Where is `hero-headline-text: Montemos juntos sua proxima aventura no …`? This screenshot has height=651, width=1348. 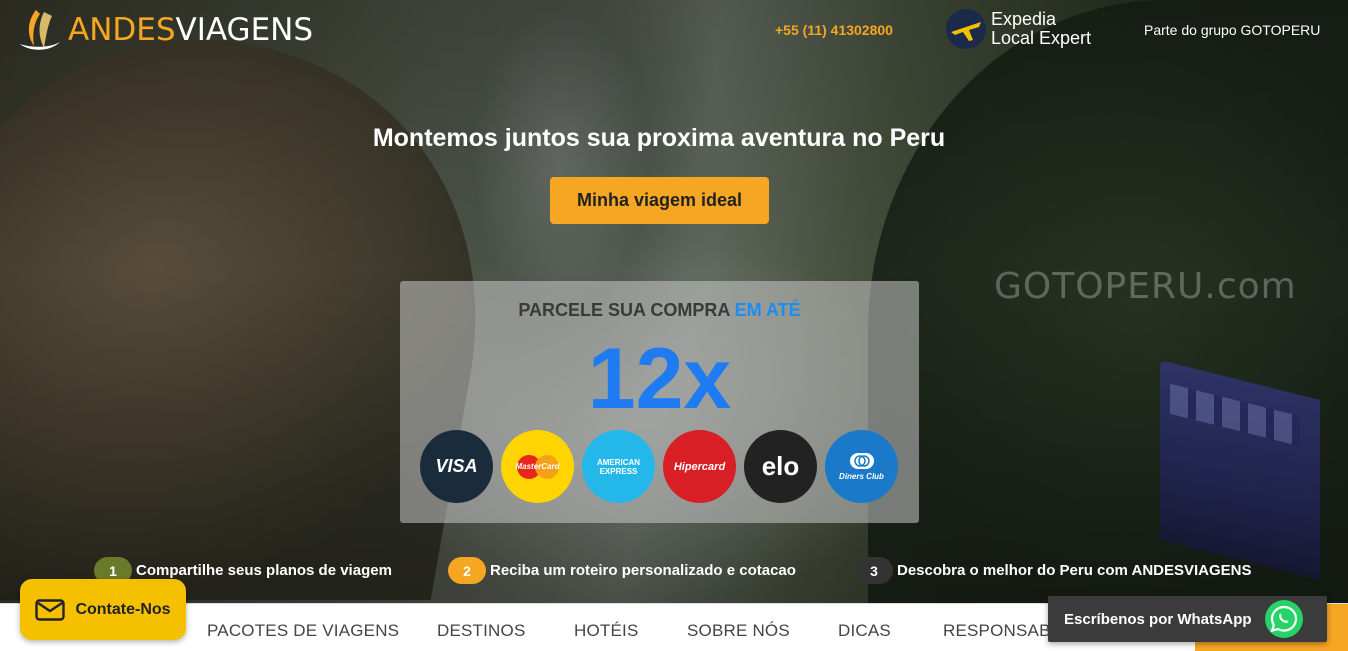
hero-headline-text: Montemos juntos sua proxima aventura no … is located at coordinates (659, 138).